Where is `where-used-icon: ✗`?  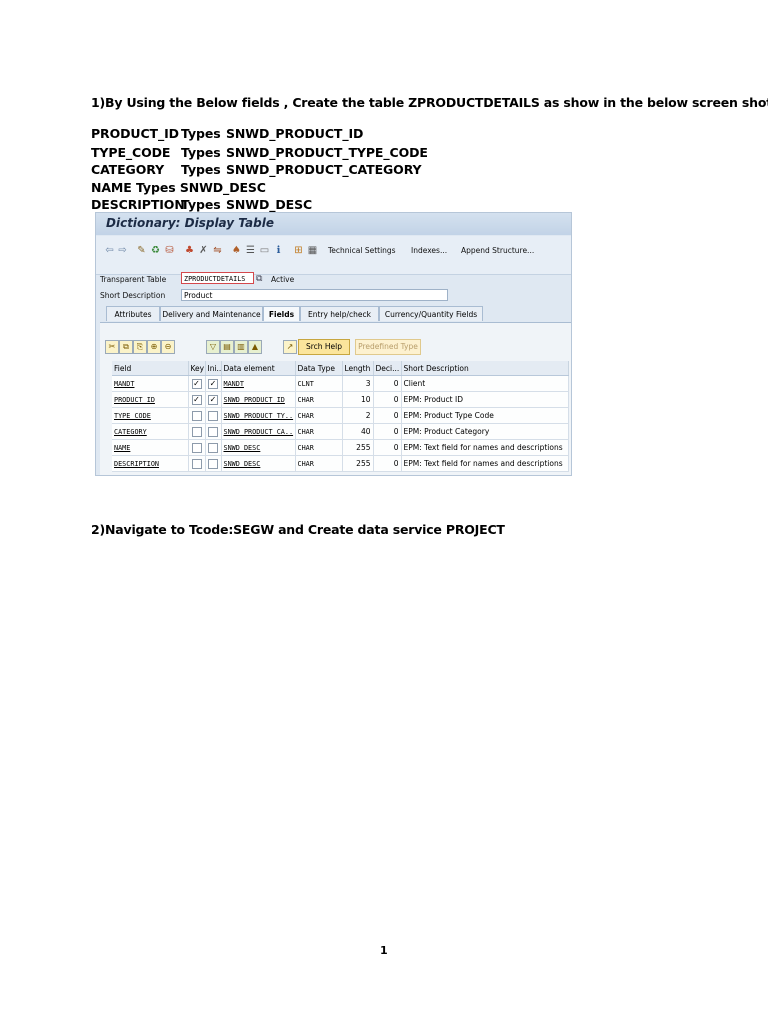 where-used-icon: ✗ is located at coordinates (203, 251).